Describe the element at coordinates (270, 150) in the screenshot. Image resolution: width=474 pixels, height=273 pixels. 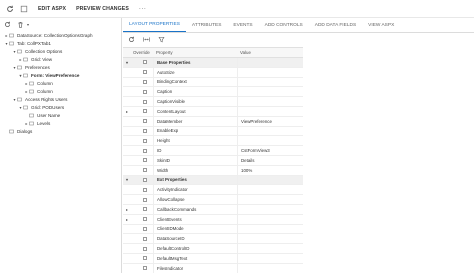
I see `property-value: CstFormView3` at that location.